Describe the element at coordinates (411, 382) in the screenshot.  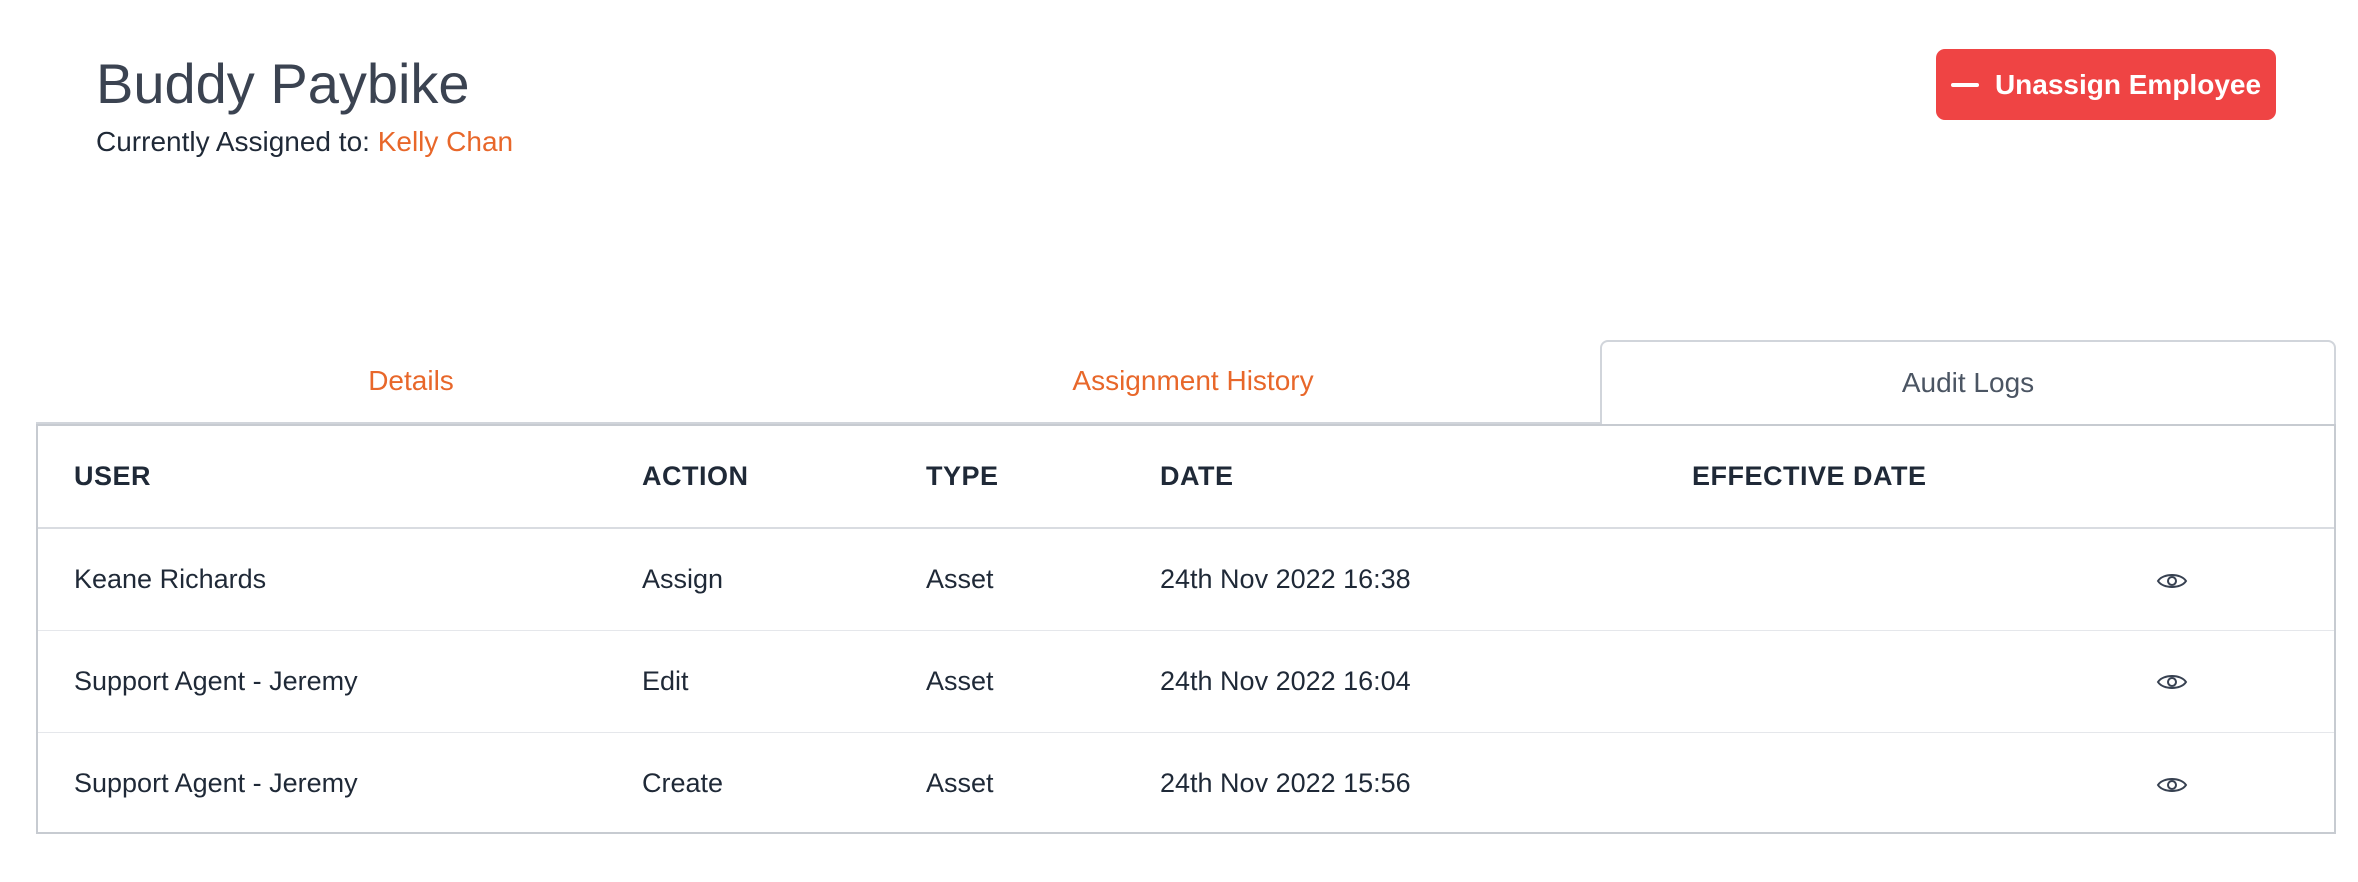
I see `tab-details: Details` at that location.